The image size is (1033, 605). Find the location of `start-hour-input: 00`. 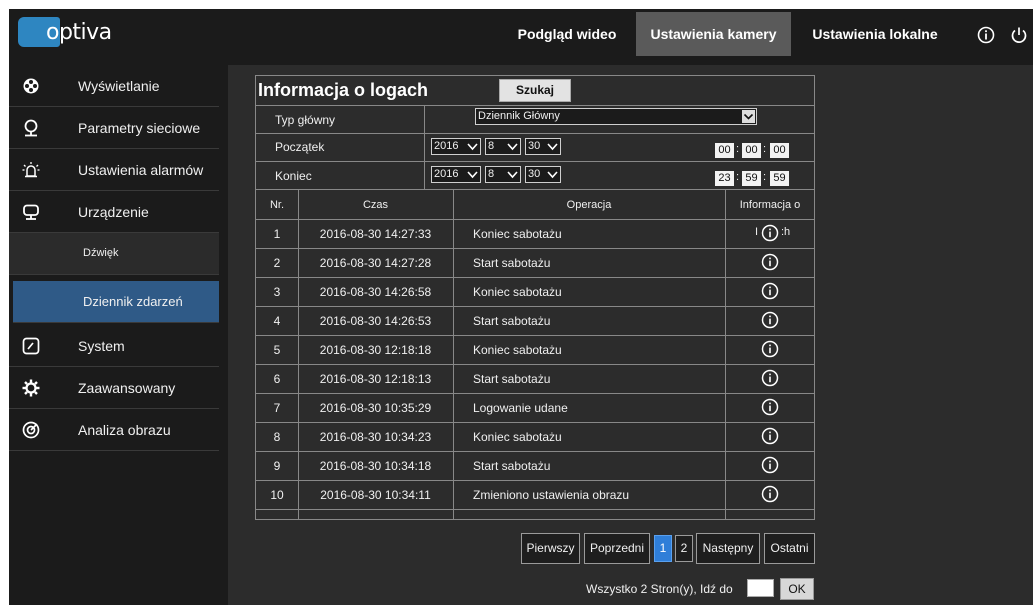

start-hour-input: 00 is located at coordinates (724, 150).